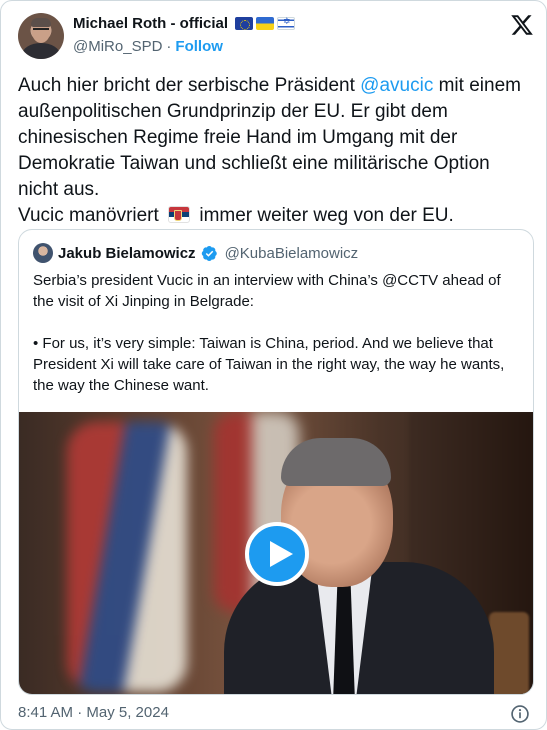 The width and height of the screenshot is (547, 730). I want to click on quoted-avatar, so click(43, 253).